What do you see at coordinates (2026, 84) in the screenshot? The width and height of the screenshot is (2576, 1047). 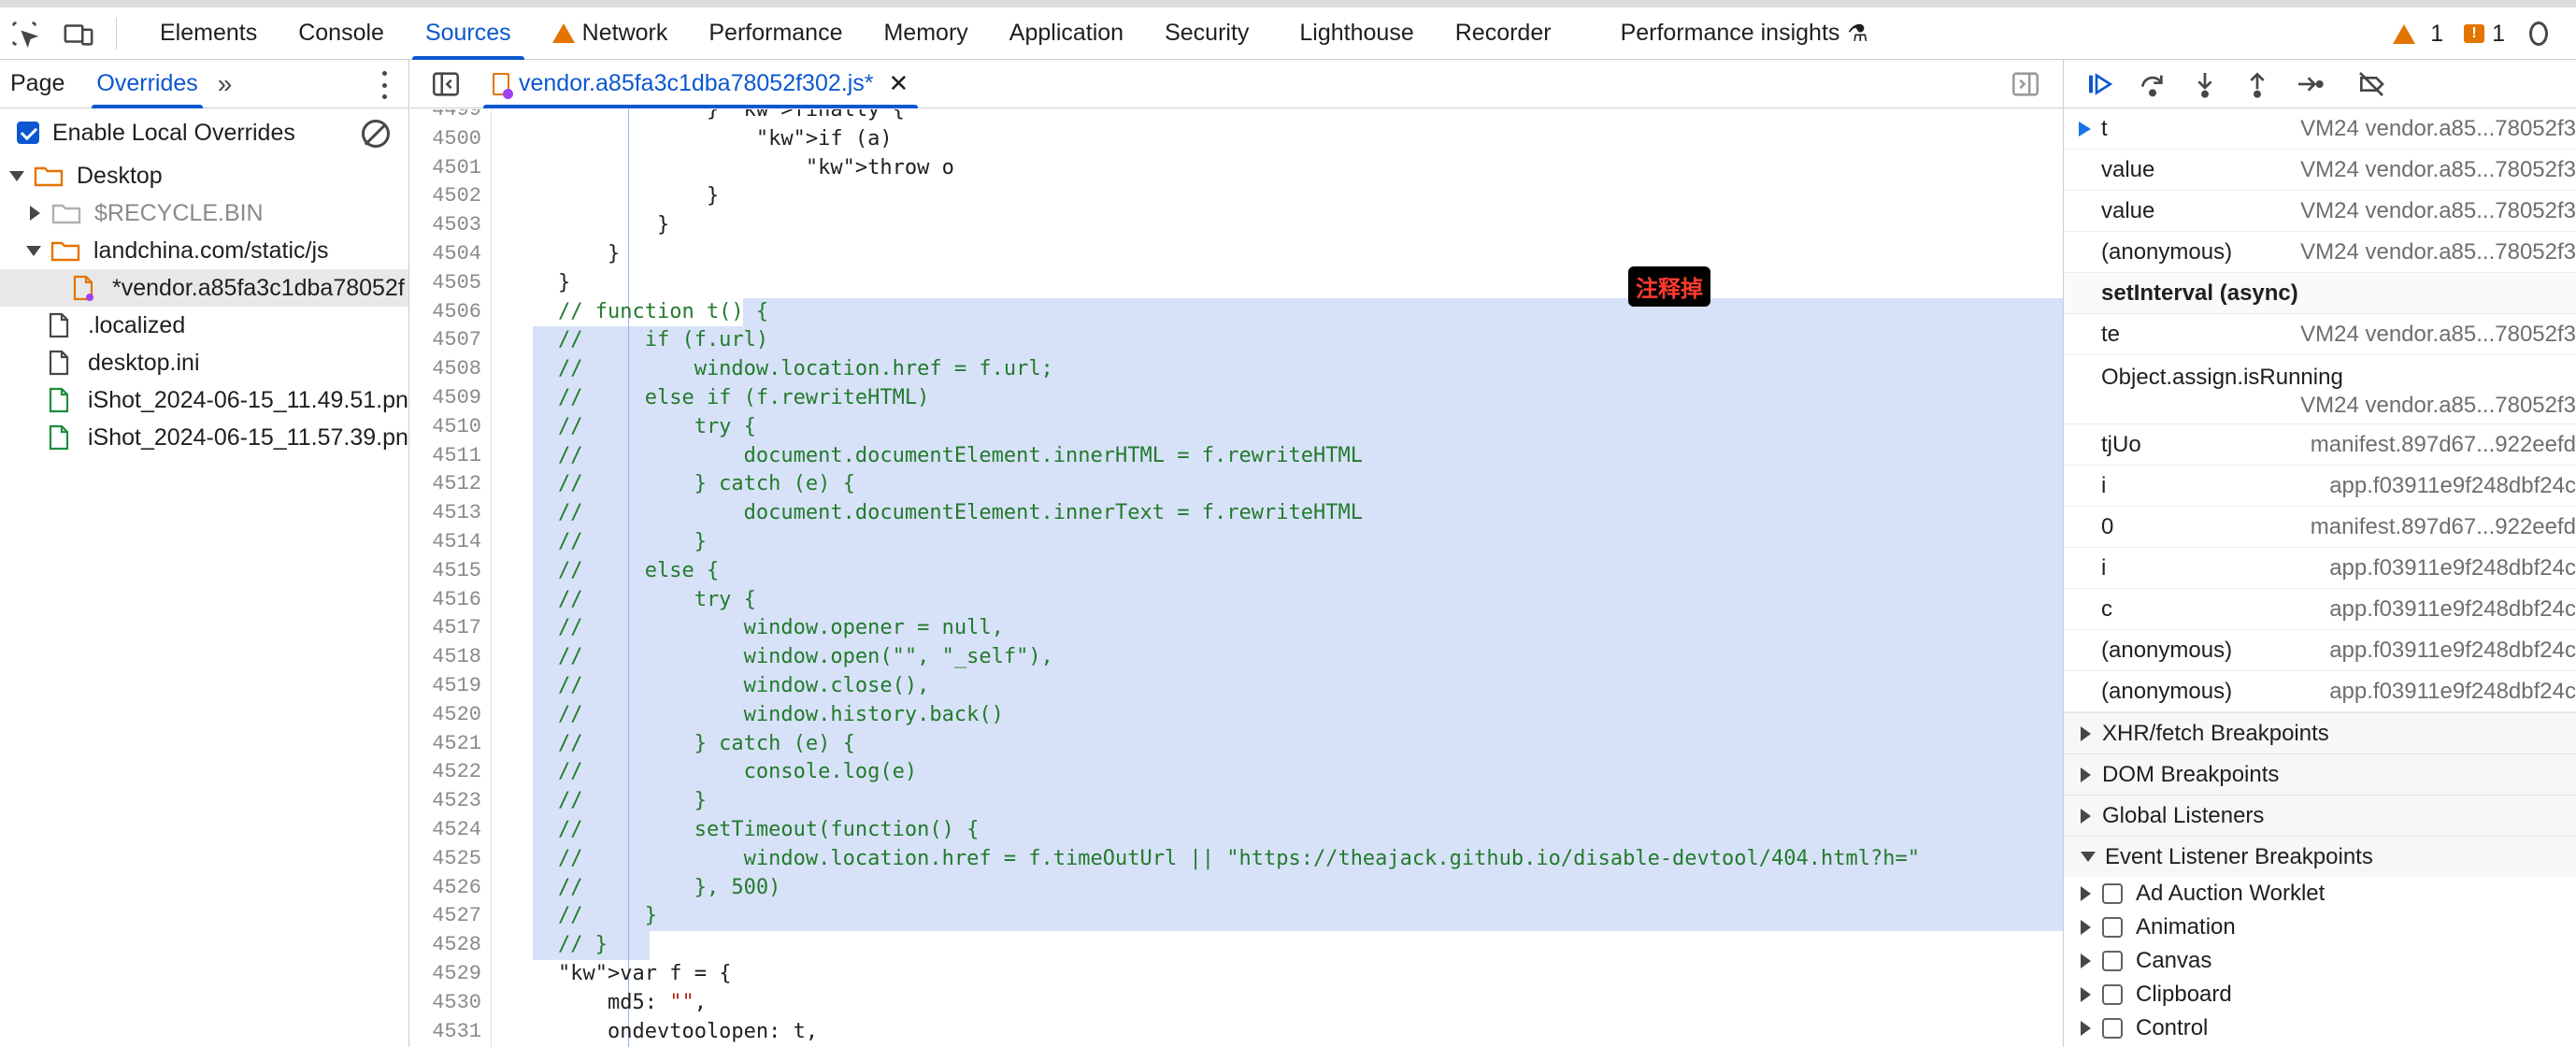 I see `toggle-debugger-icon` at bounding box center [2026, 84].